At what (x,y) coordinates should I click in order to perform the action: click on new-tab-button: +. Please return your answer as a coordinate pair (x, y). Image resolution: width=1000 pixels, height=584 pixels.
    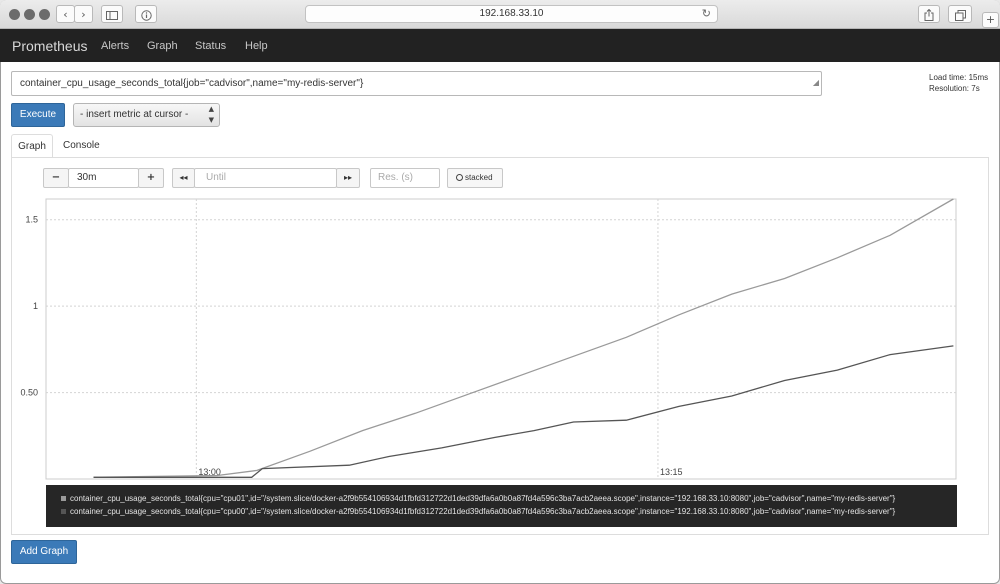
    Looking at the image, I should click on (990, 20).